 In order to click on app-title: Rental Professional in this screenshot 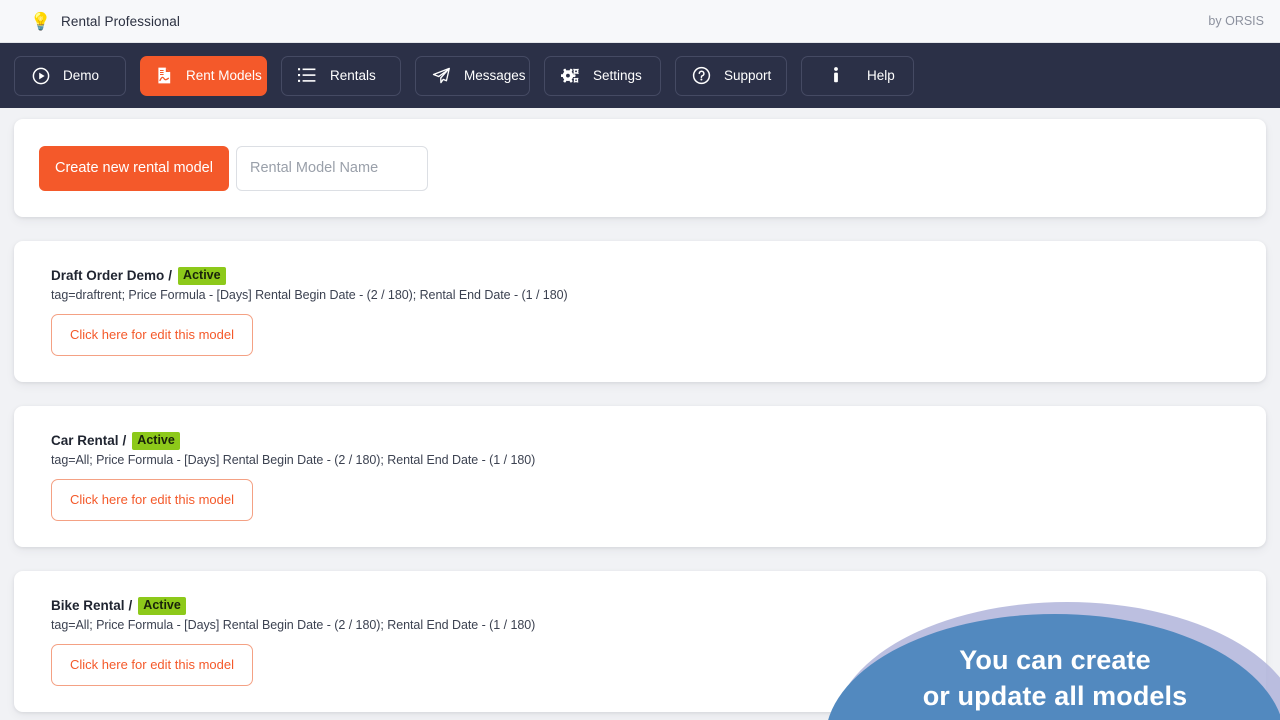, I will do `click(120, 21)`.